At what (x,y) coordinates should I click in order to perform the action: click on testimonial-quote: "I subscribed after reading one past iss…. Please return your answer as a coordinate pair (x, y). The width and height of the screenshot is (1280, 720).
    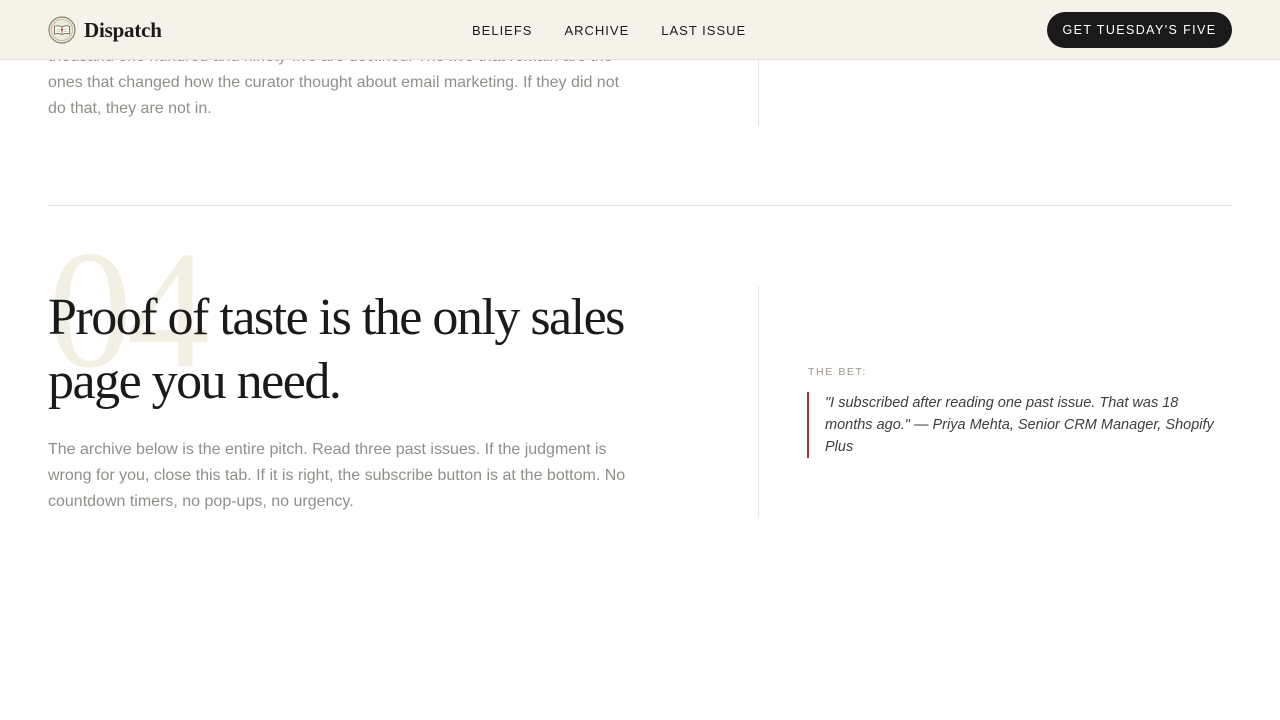
    Looking at the image, I should click on (1012, 425).